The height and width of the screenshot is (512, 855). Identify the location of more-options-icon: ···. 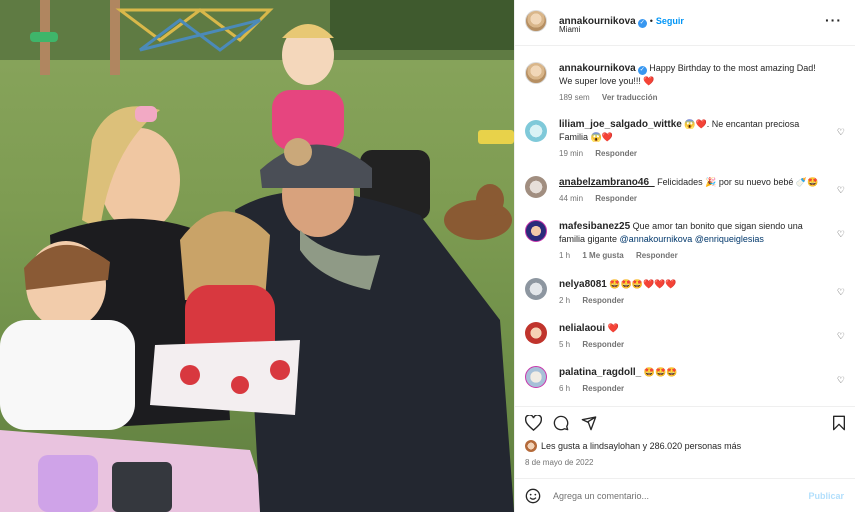
(833, 20).